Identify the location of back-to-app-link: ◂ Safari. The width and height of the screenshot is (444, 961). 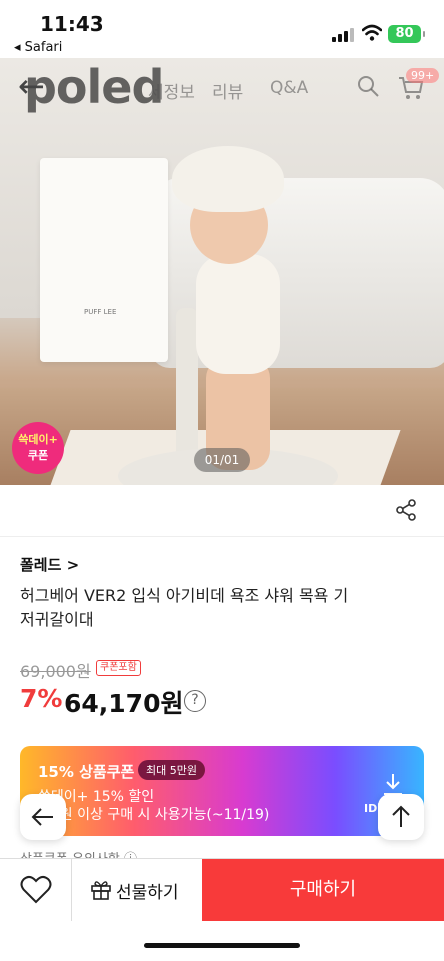
(38, 47).